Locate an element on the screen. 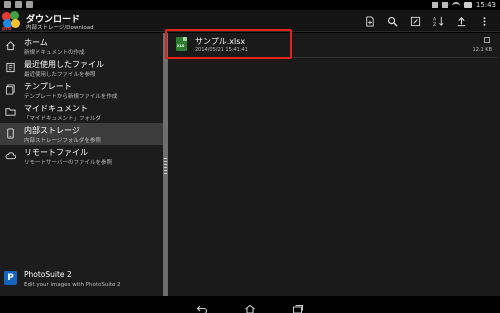 The width and height of the screenshot is (500, 313). edit-button is located at coordinates (415, 21).